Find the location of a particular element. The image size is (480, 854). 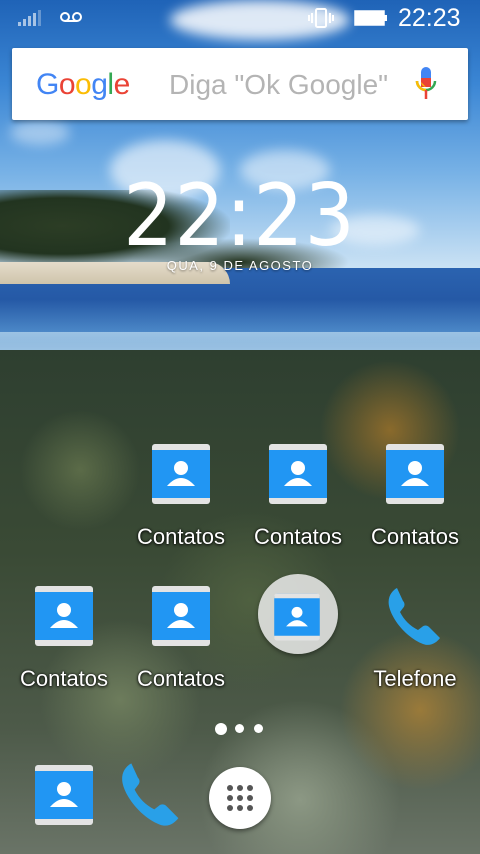

app-label: Telefone is located at coordinates (415, 678).